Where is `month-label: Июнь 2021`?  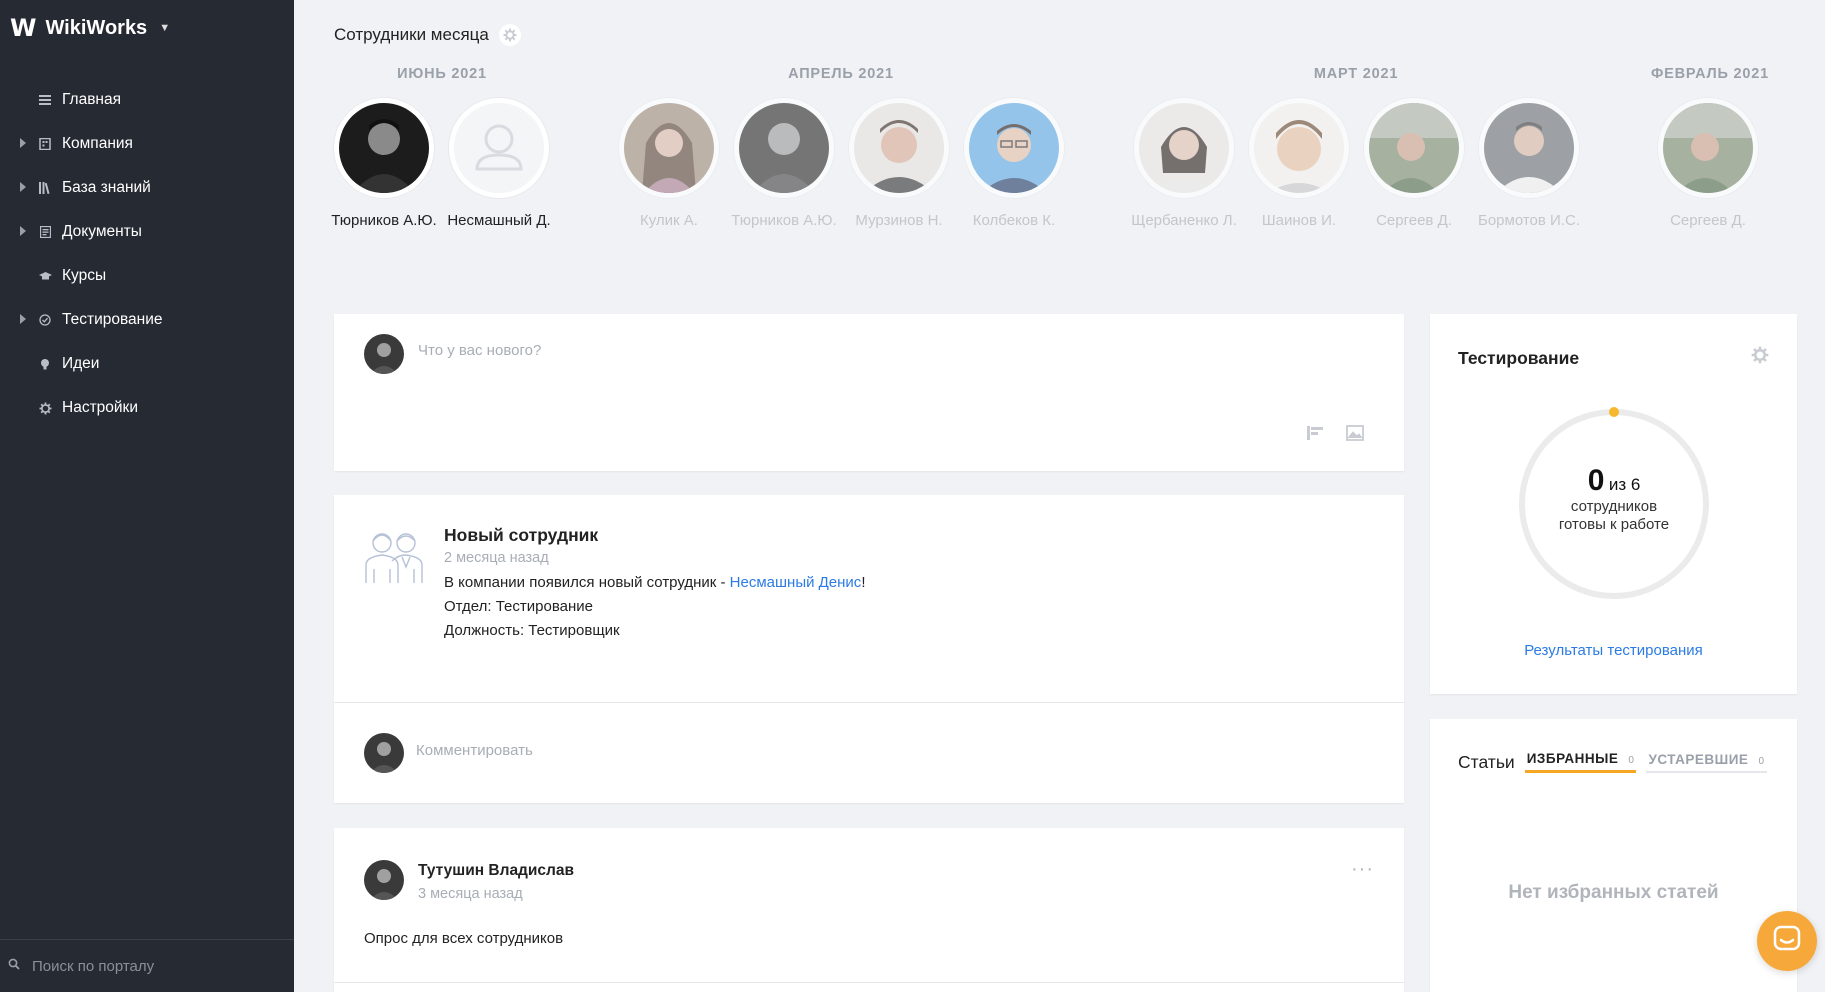
month-label: Июнь 2021 is located at coordinates (442, 74).